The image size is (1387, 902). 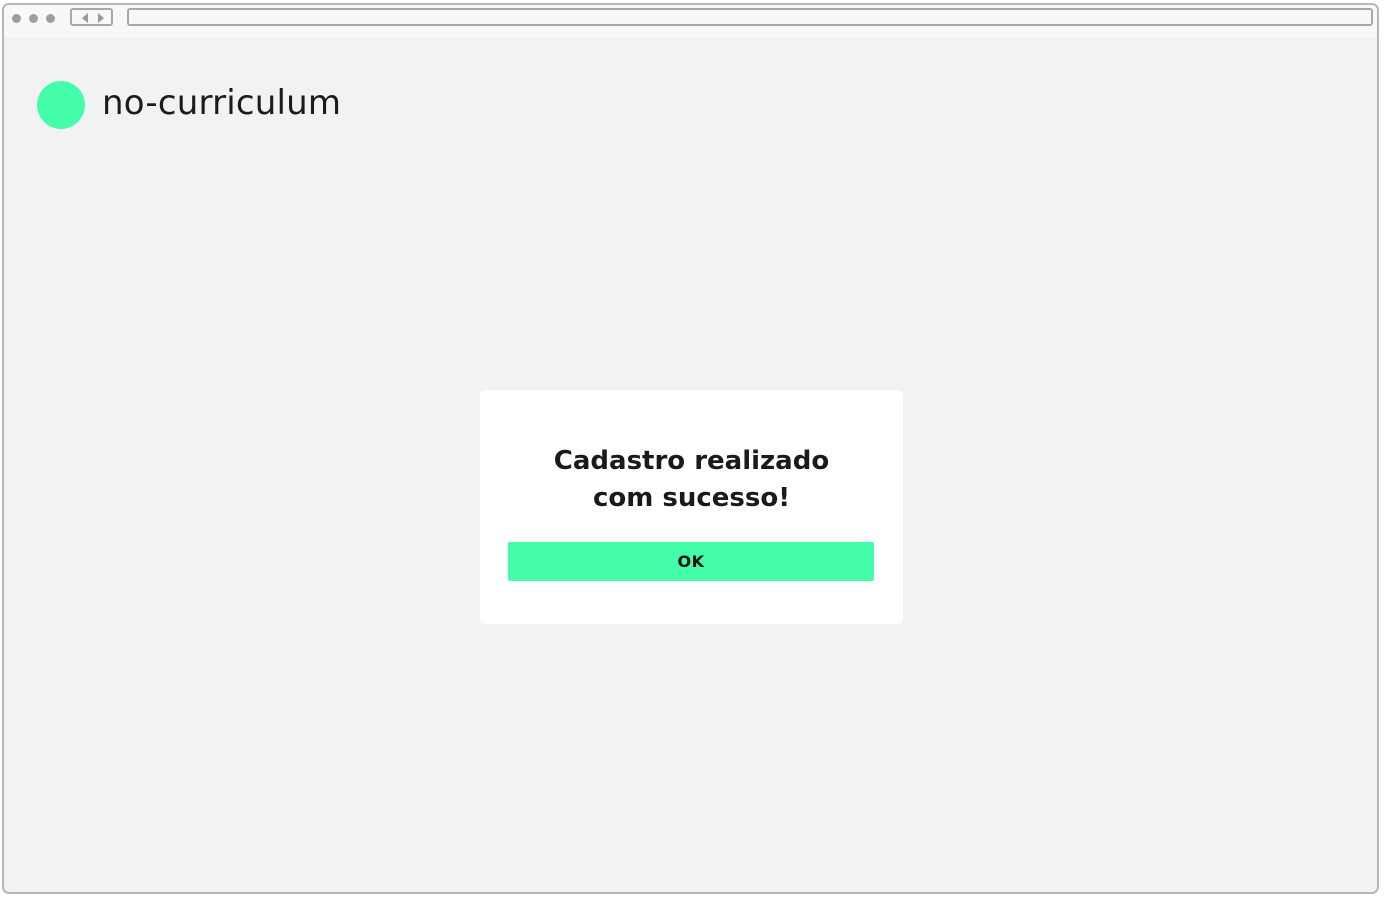 I want to click on modal-title-line-1: Cadastro realizado, so click(x=691, y=461).